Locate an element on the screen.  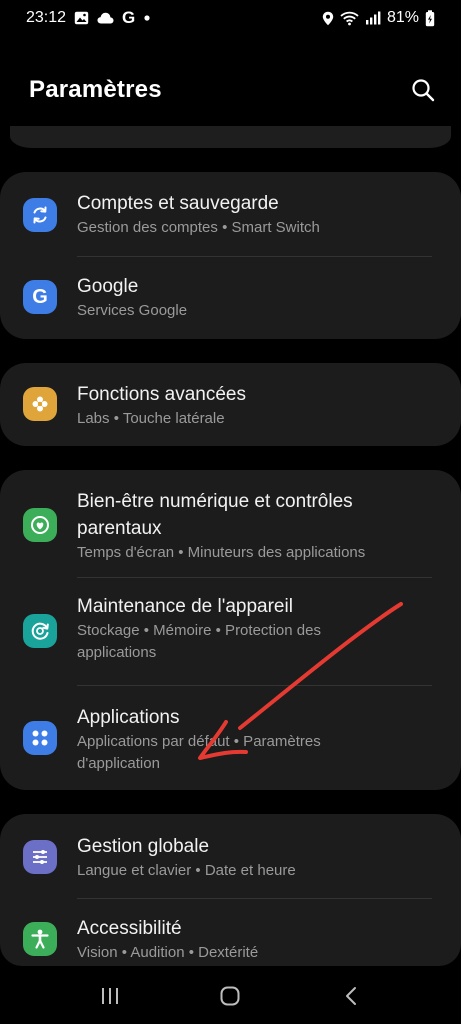
search-icon is located at coordinates (423, 90).